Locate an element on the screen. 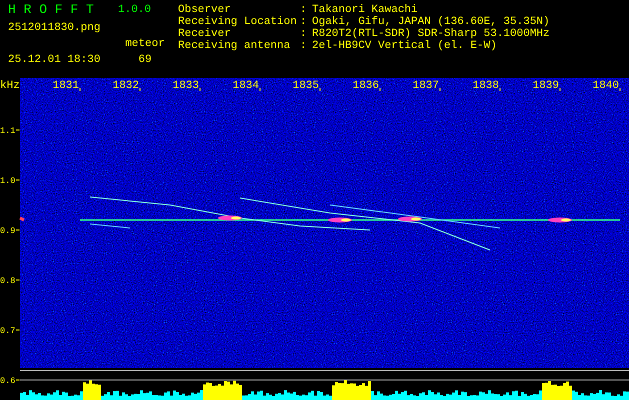  file-name: 2512011830.png is located at coordinates (55, 28).